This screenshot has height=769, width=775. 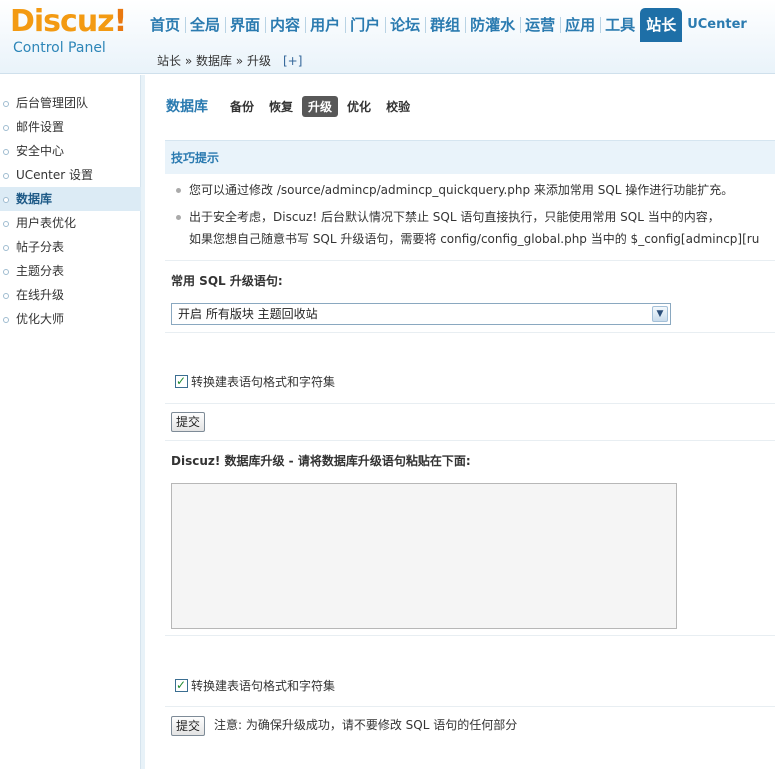 I want to click on topnav-user: 用户, so click(x=325, y=25).